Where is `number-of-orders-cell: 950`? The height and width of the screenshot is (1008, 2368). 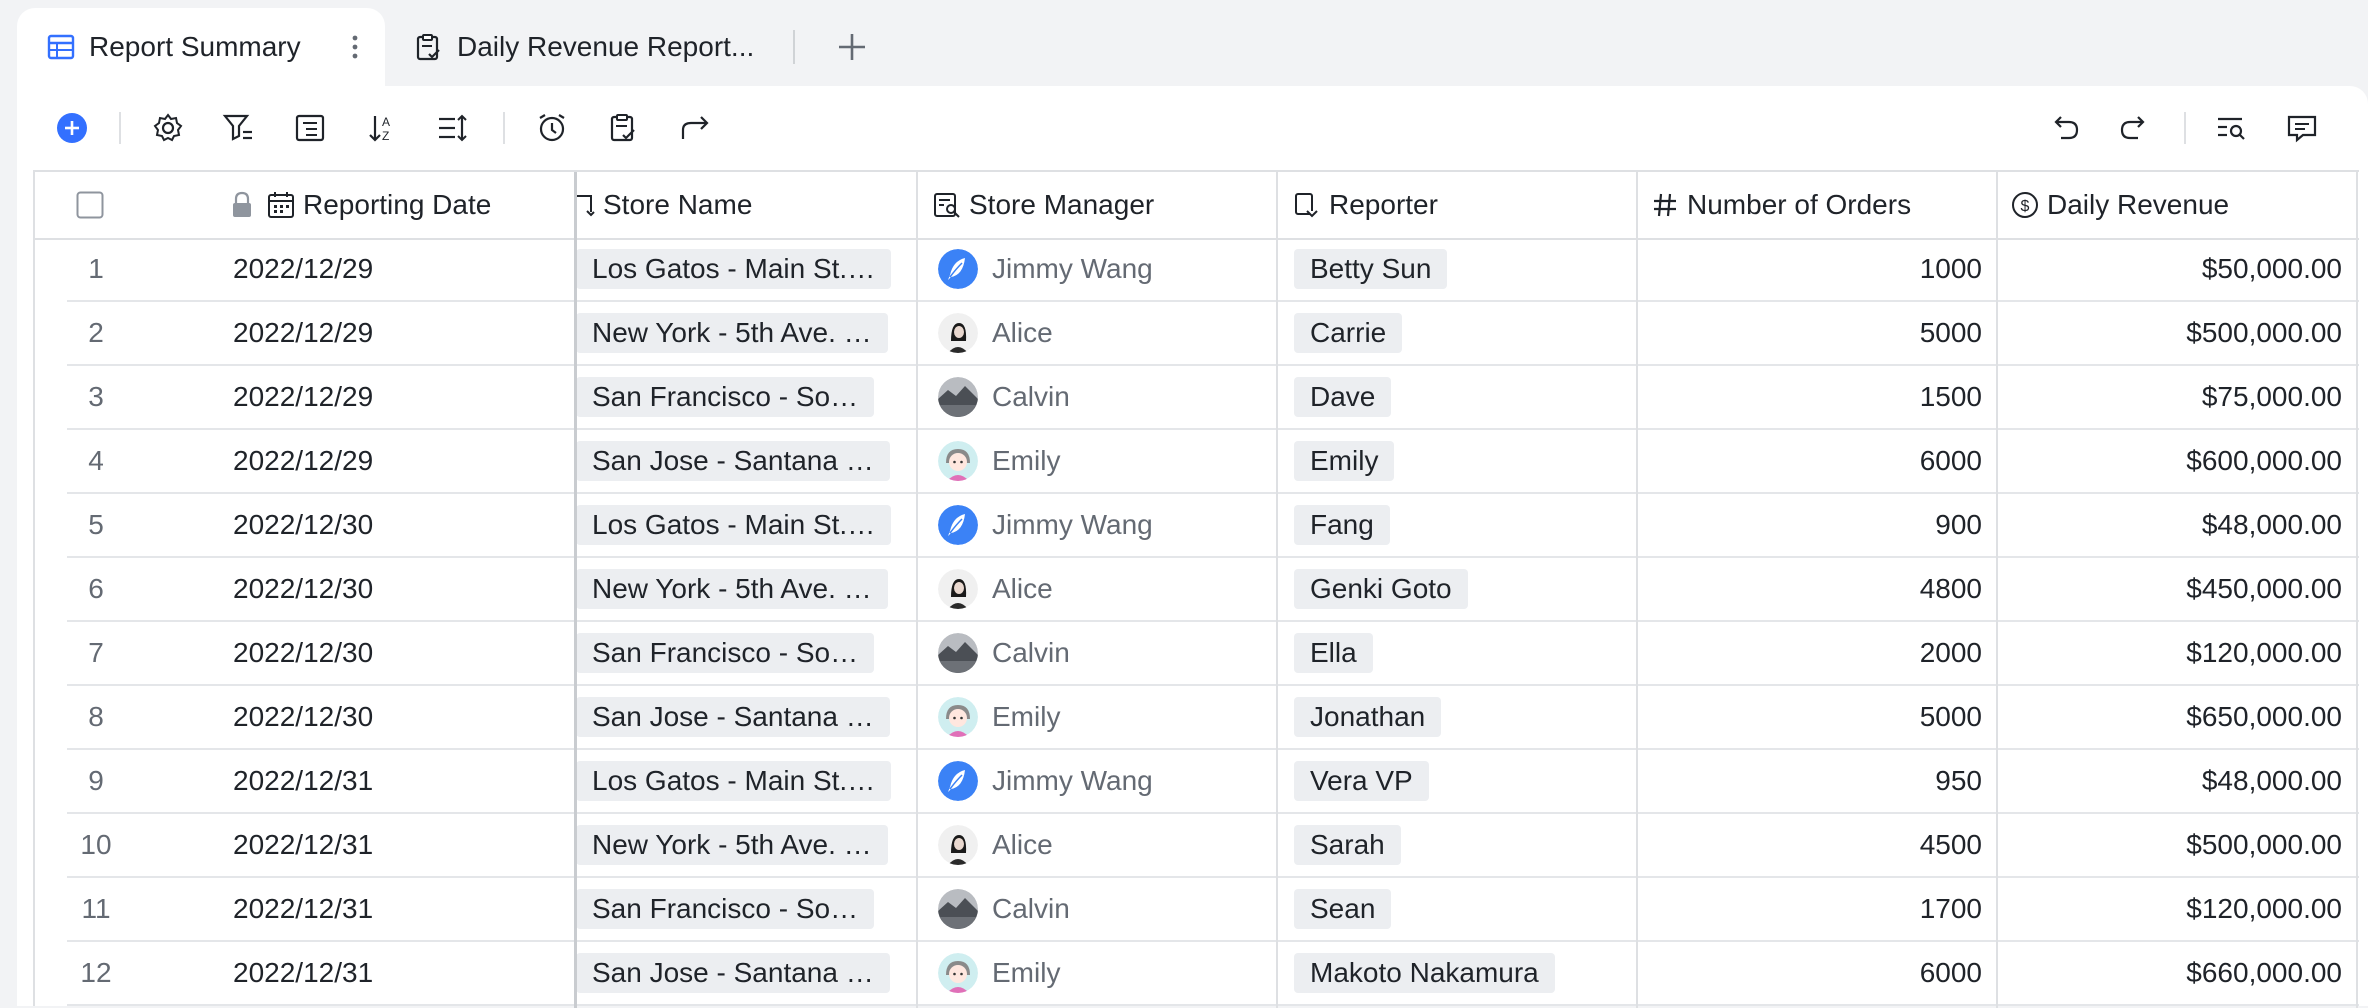
number-of-orders-cell: 950 is located at coordinates (1817, 781).